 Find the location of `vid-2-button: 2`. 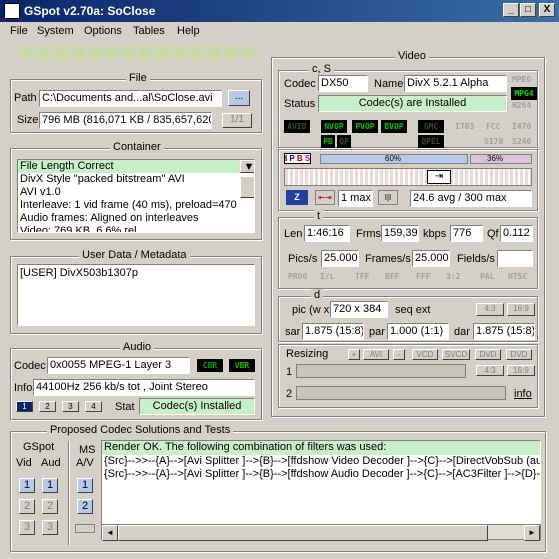

vid-2-button: 2 is located at coordinates (27, 506).